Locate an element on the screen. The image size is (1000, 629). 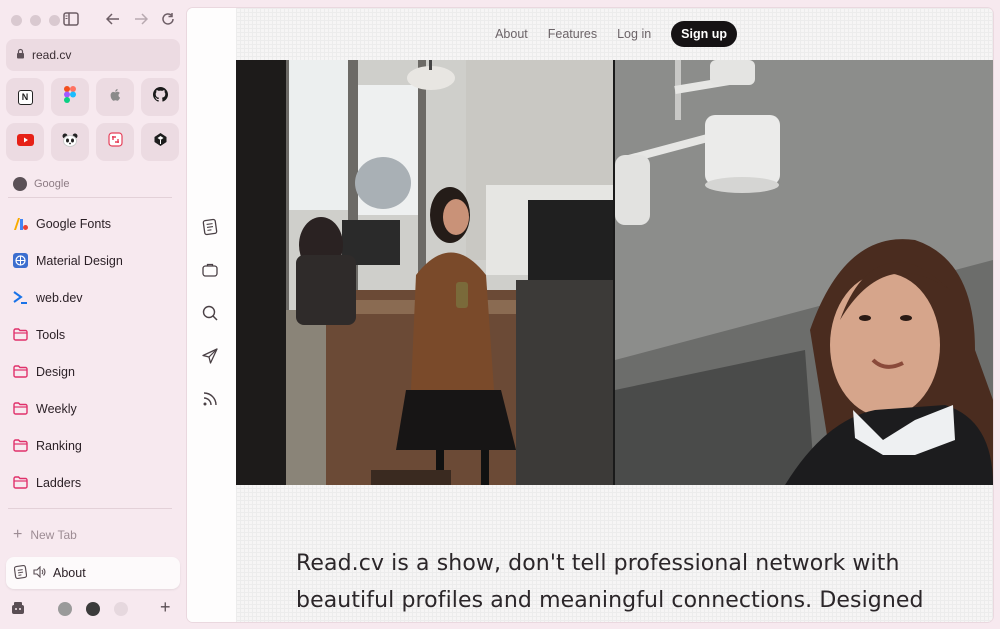
sidebar-item-material-design: Material Design is located at coordinates (93, 260).